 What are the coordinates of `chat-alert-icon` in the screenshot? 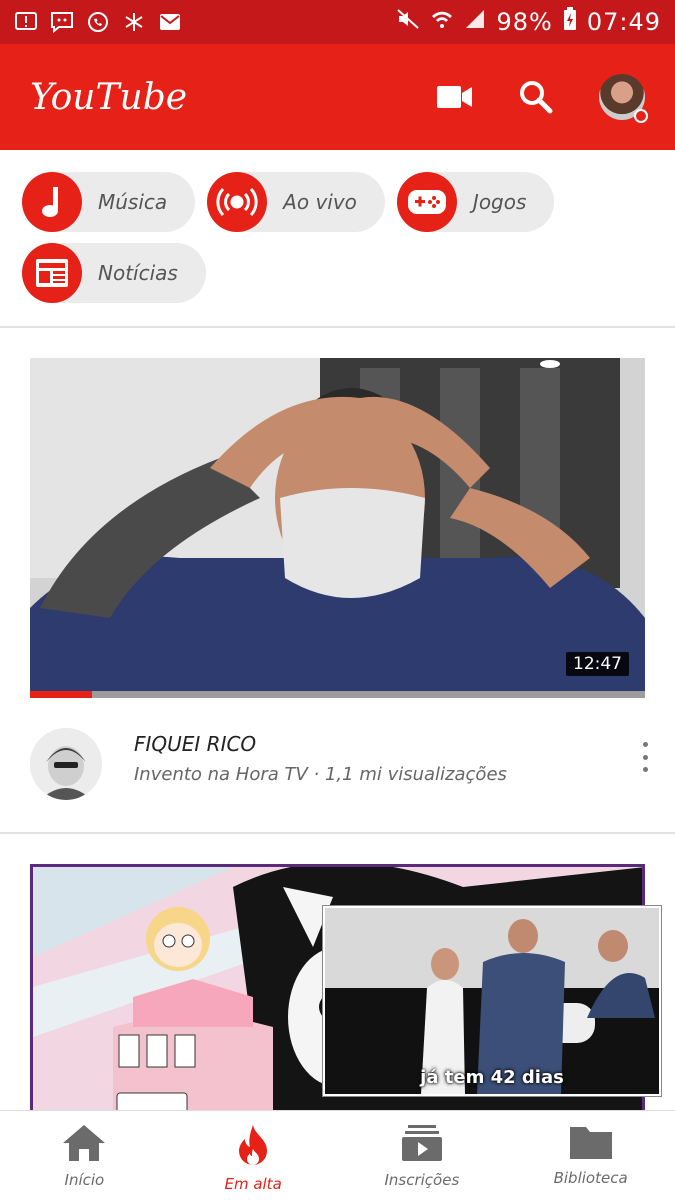 It's located at (62, 22).